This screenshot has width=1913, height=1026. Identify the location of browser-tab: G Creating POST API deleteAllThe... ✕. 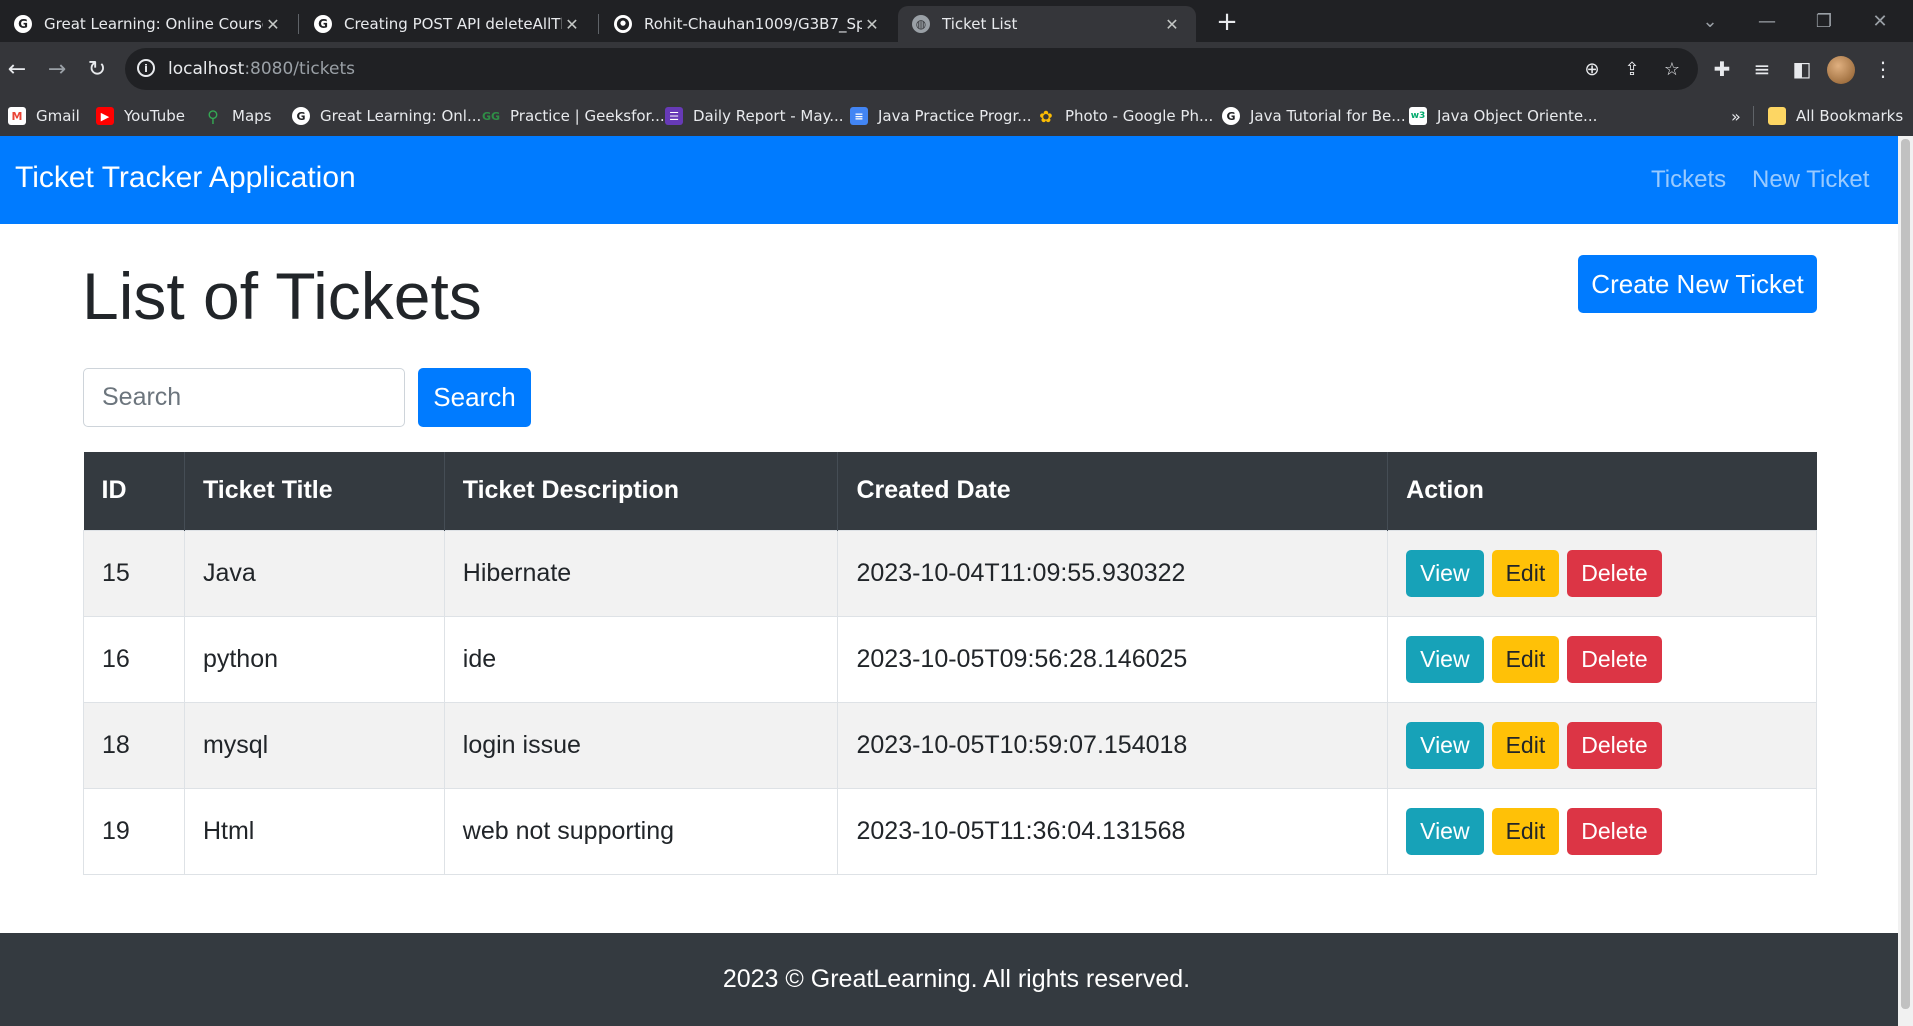
(448, 24).